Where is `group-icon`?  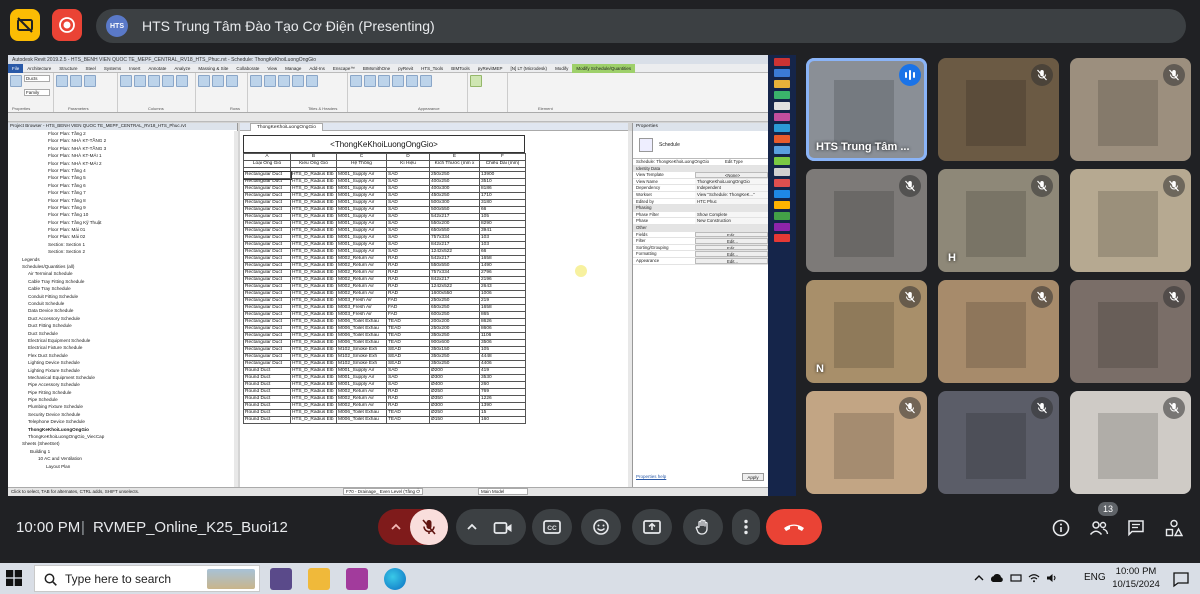
group-icon is located at coordinates (298, 81).